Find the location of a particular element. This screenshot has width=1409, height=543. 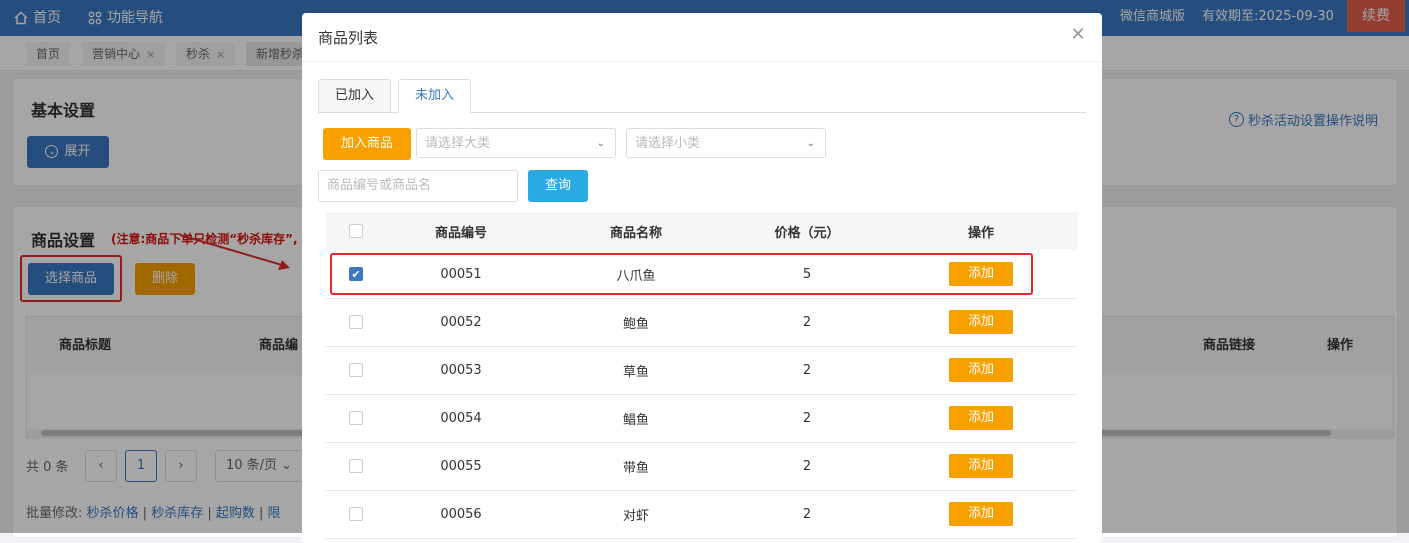

cell-name: 带鱼 is located at coordinates (635, 468).